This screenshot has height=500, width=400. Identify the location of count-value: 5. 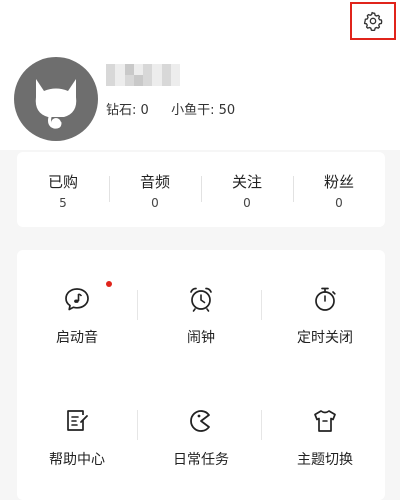
(63, 203).